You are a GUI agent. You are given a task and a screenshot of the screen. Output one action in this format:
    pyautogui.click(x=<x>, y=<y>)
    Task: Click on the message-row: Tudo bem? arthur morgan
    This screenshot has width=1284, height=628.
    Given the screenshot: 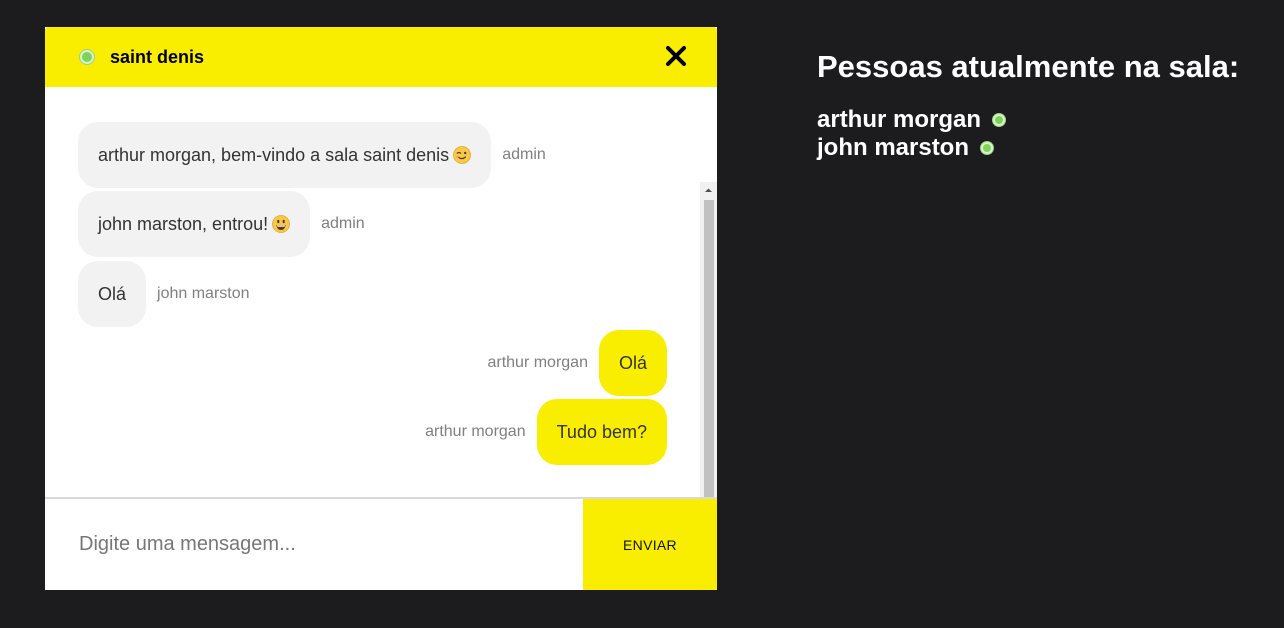 What is the action you would take?
    pyautogui.click(x=540, y=432)
    